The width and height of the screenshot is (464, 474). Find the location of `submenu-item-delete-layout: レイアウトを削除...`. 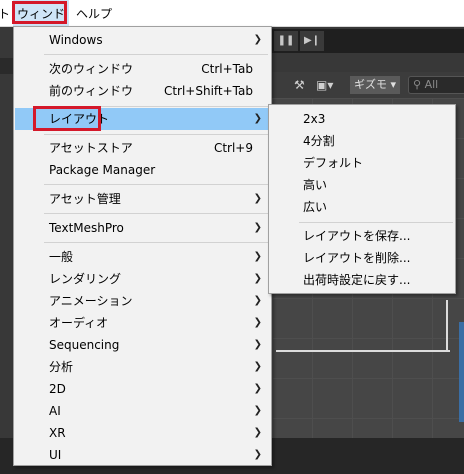

submenu-item-delete-layout: レイアウトを削除... is located at coordinates (362, 258).